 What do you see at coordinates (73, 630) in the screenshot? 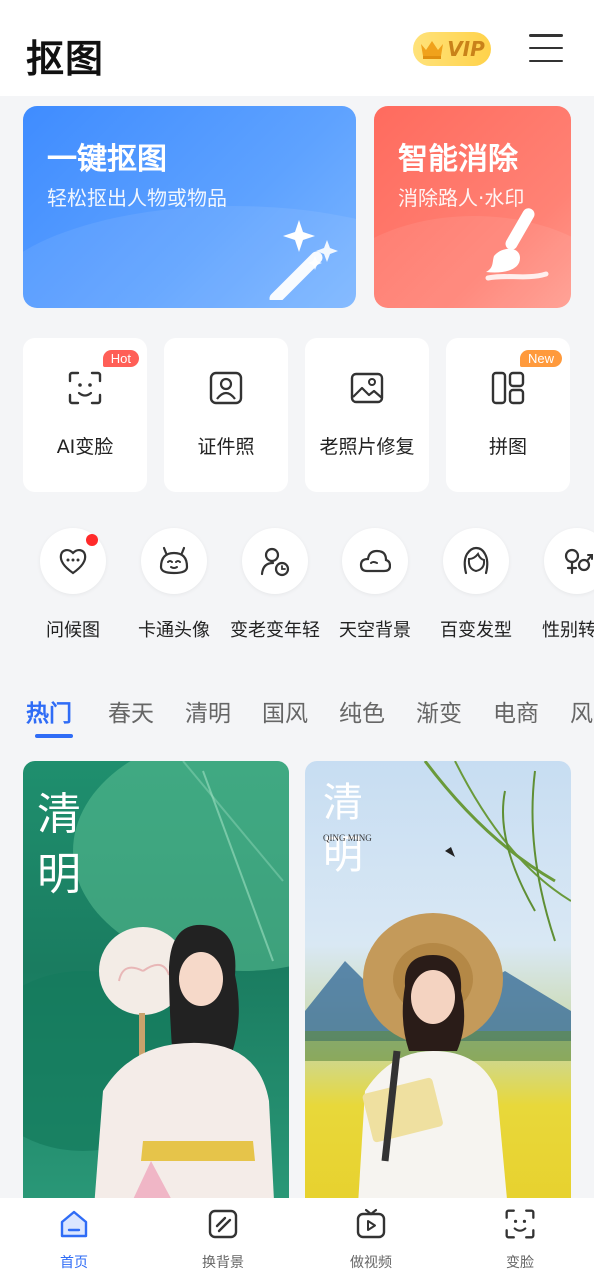
I see `tool-label: 问候图` at bounding box center [73, 630].